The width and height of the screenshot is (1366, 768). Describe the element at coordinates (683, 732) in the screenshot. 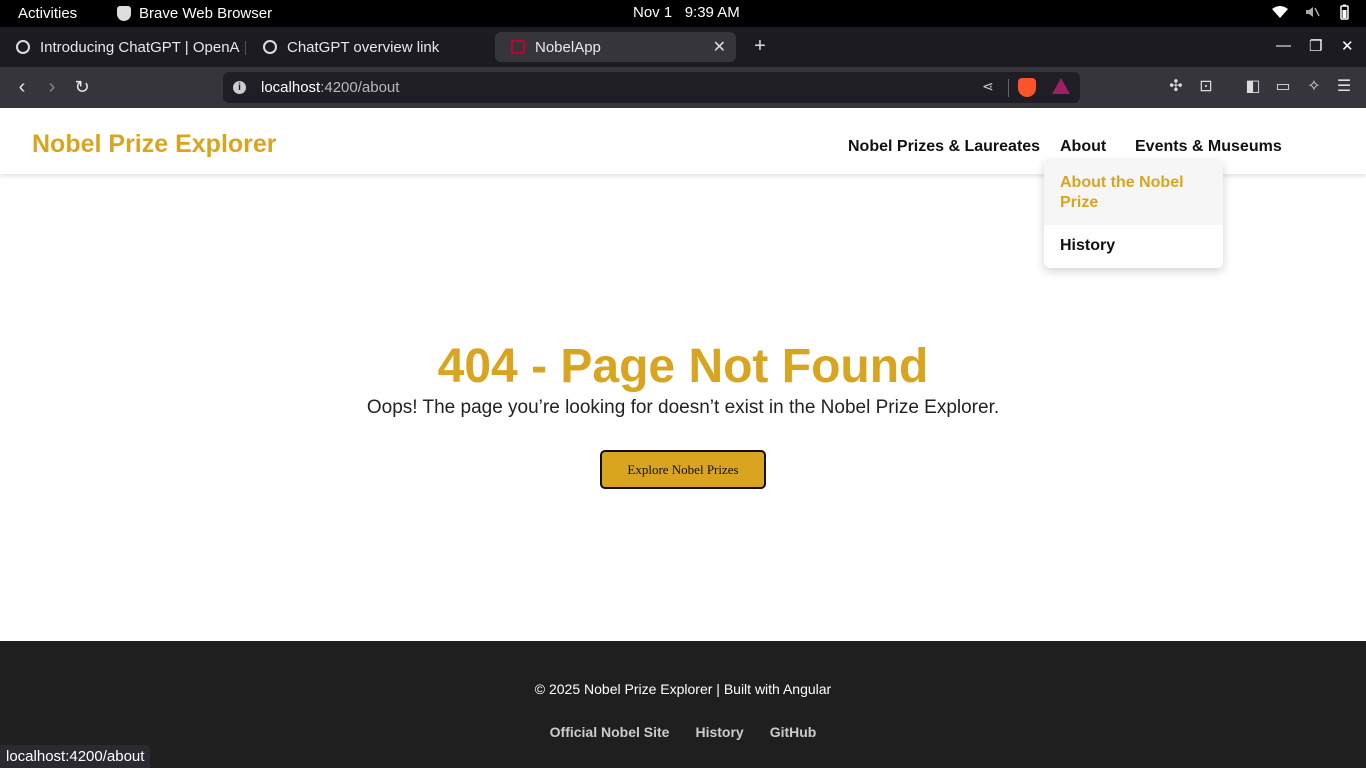

I see `footer-links: Official Nobel Site History GitHub` at that location.